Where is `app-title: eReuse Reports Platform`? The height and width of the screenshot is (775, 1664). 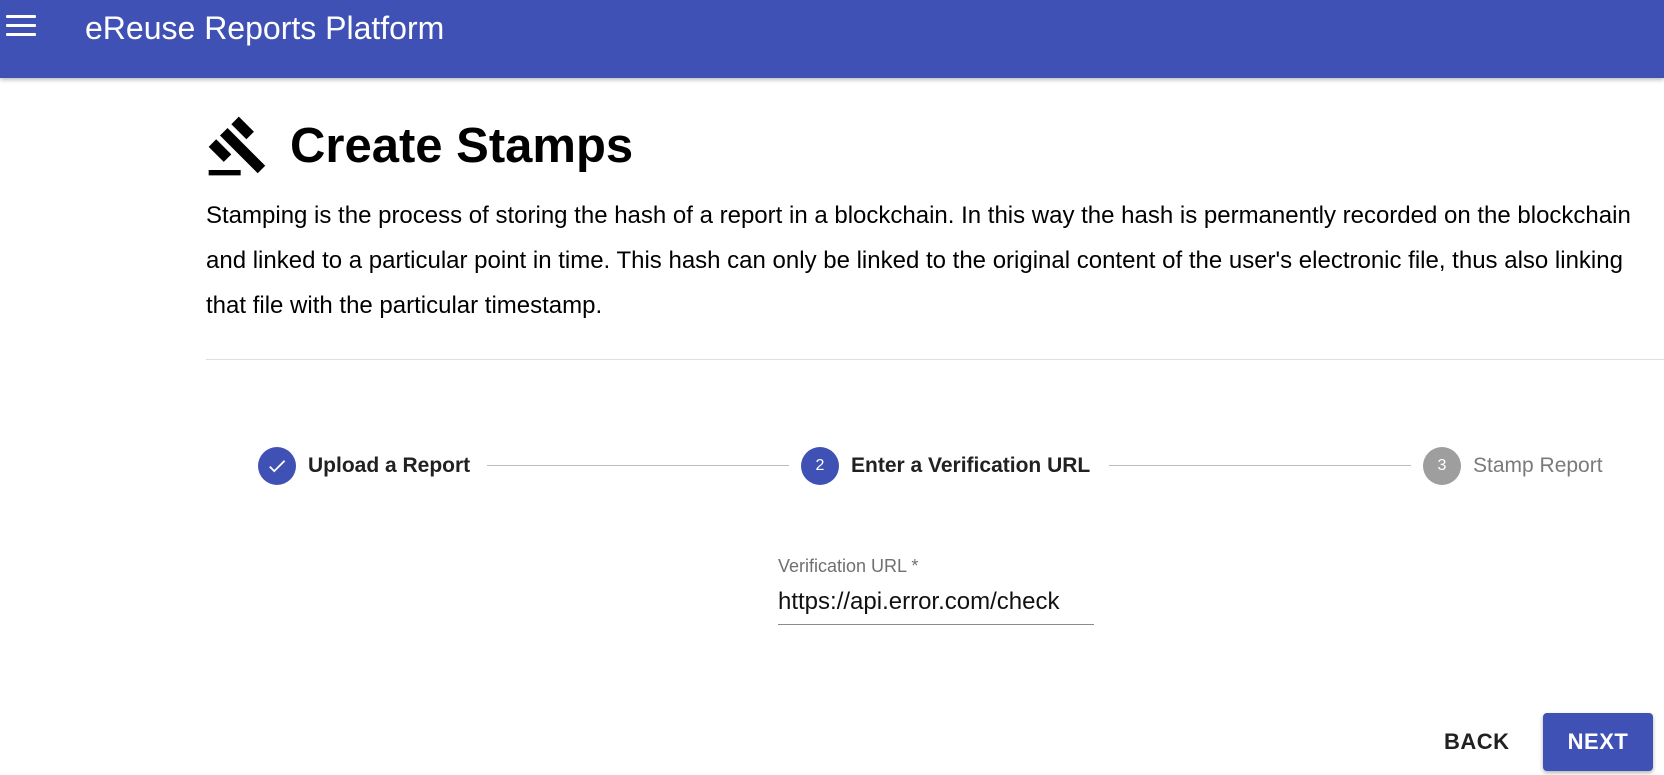 app-title: eReuse Reports Platform is located at coordinates (265, 28).